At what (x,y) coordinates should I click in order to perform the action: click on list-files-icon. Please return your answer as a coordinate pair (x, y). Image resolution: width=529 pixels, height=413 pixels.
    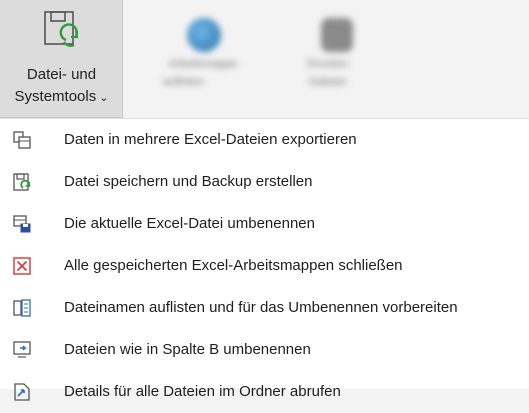
    Looking at the image, I should click on (22, 308).